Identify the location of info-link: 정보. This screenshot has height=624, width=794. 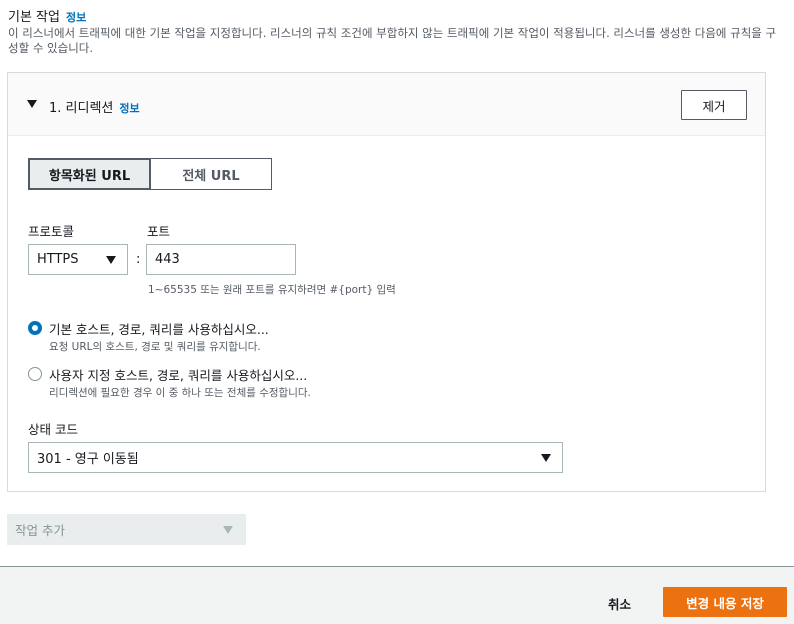
(76, 17).